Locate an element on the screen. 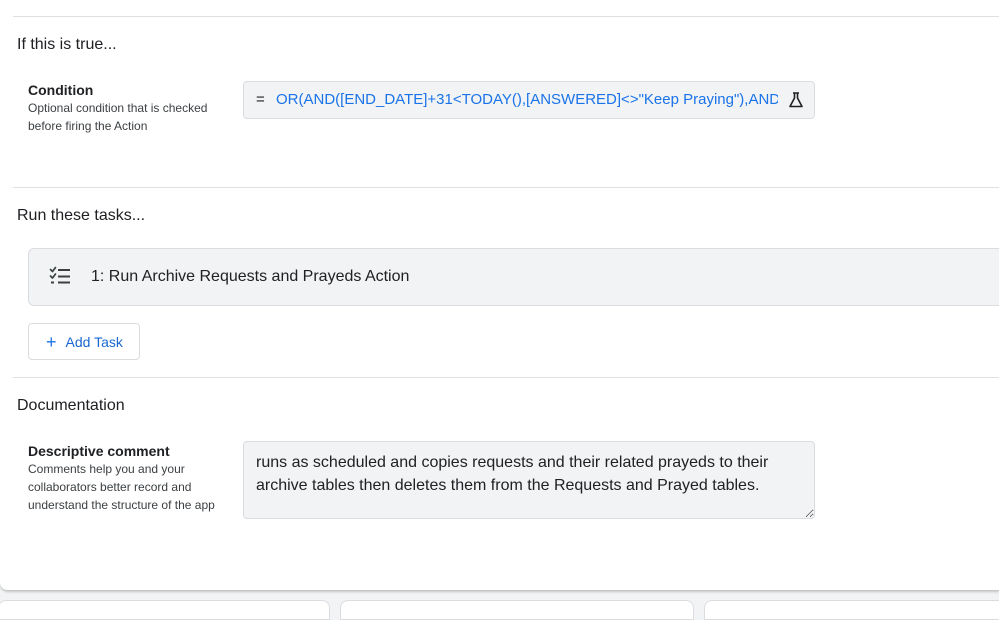  add-task-label: Add Task is located at coordinates (94, 341).